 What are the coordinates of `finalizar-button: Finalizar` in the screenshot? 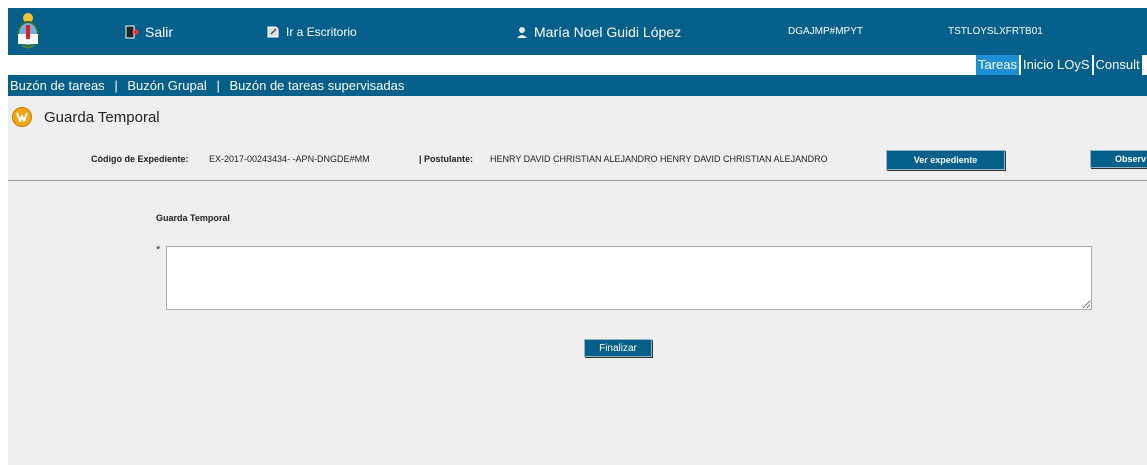 It's located at (618, 348).